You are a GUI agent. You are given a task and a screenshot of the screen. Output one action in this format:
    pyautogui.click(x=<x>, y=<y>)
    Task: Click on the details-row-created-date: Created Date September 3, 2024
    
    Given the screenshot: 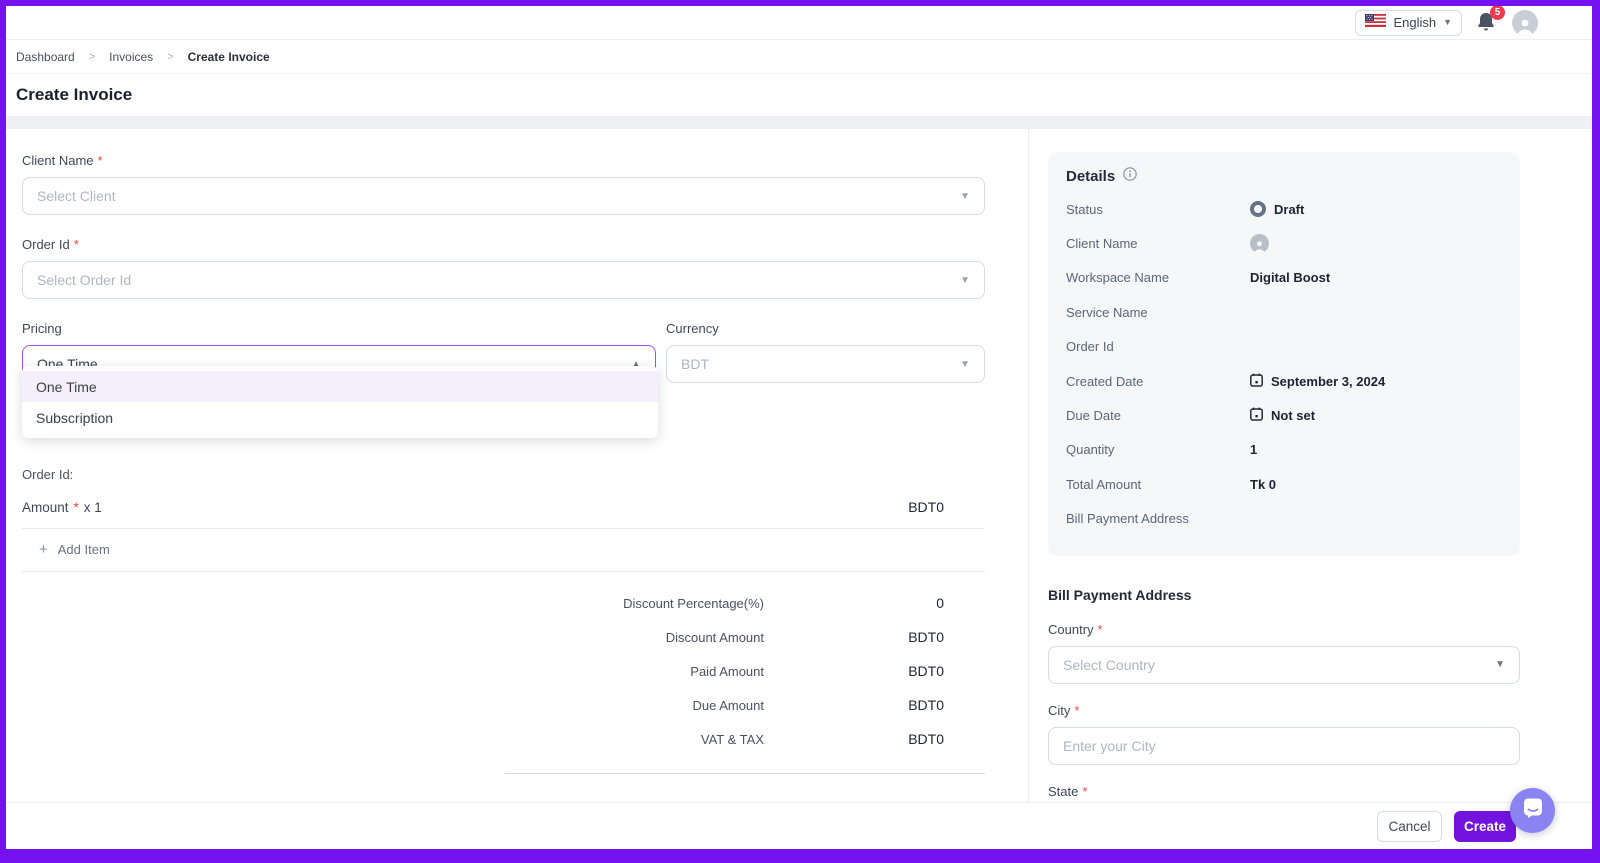 What is the action you would take?
    pyautogui.click(x=1226, y=381)
    